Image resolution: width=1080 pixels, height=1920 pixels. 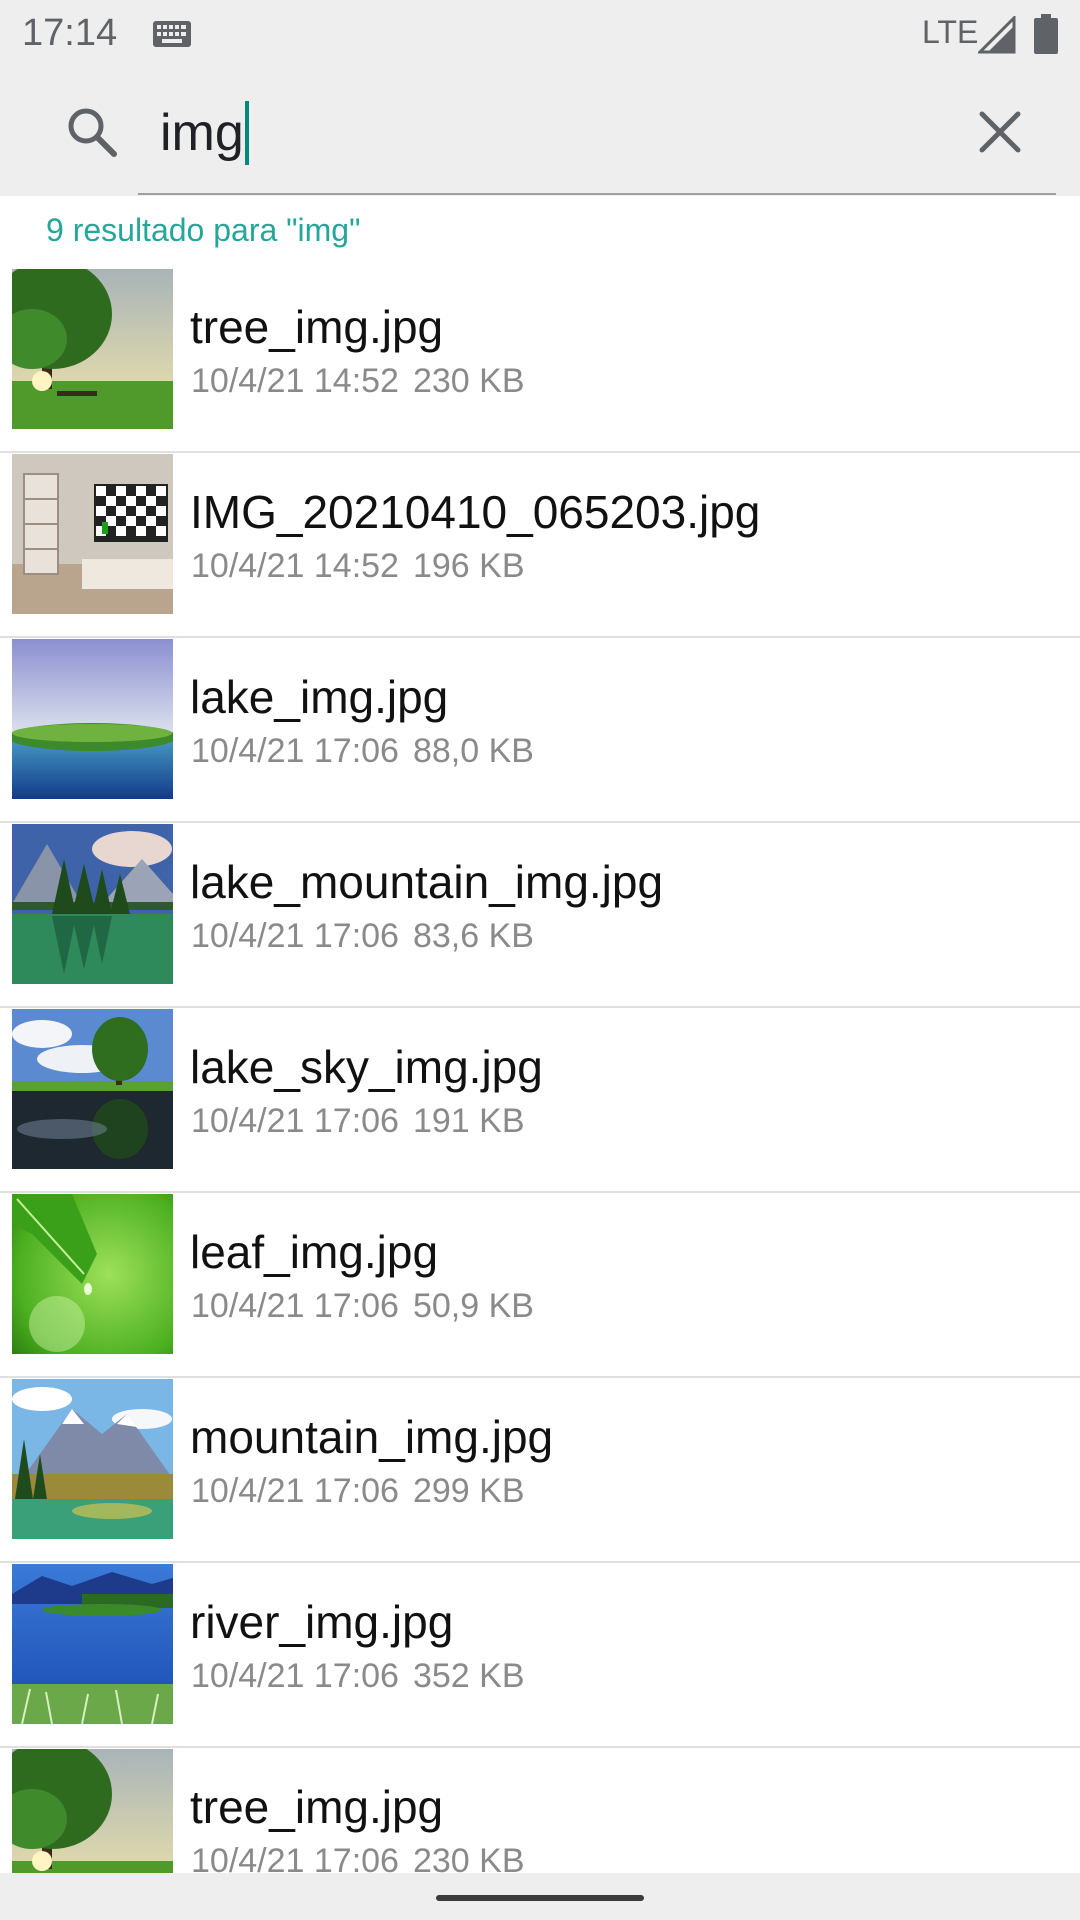 What do you see at coordinates (468, 1676) in the screenshot?
I see `file-size: 352 KB` at bounding box center [468, 1676].